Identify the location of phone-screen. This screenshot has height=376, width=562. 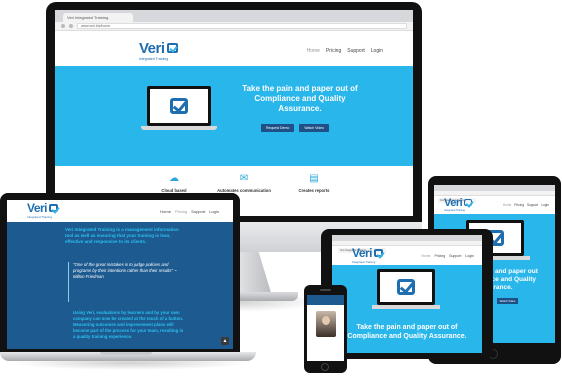
(325, 328).